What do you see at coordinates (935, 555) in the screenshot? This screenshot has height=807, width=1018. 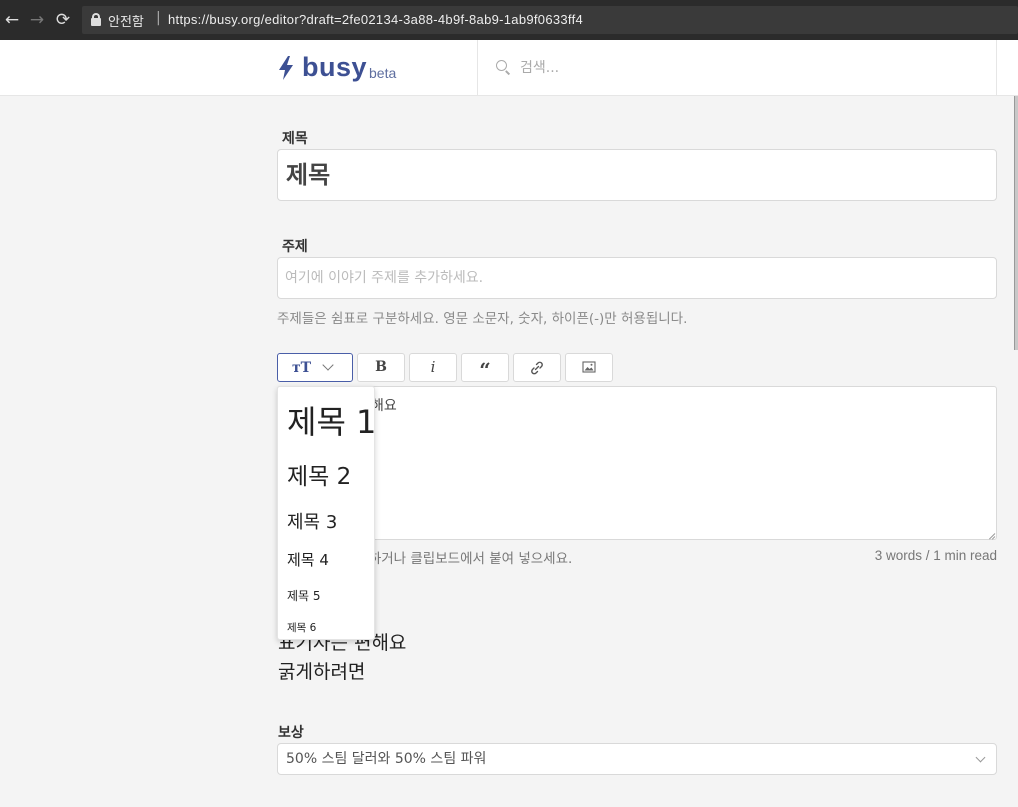 I see `word-count: 3 words / 1 min read` at bounding box center [935, 555].